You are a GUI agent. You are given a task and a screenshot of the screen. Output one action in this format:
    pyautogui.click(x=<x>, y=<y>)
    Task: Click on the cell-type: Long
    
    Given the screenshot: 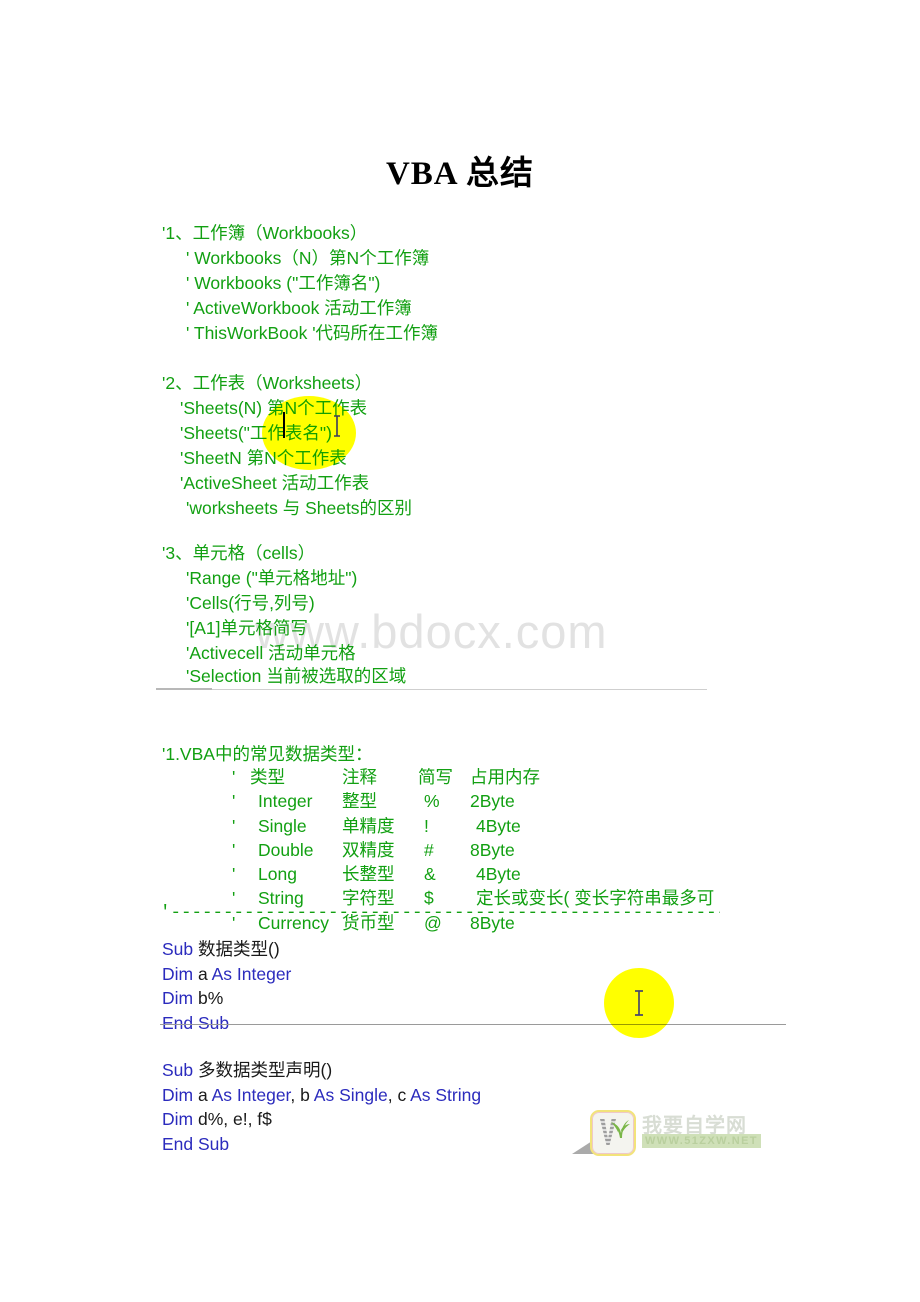 What is the action you would take?
    pyautogui.click(x=277, y=874)
    